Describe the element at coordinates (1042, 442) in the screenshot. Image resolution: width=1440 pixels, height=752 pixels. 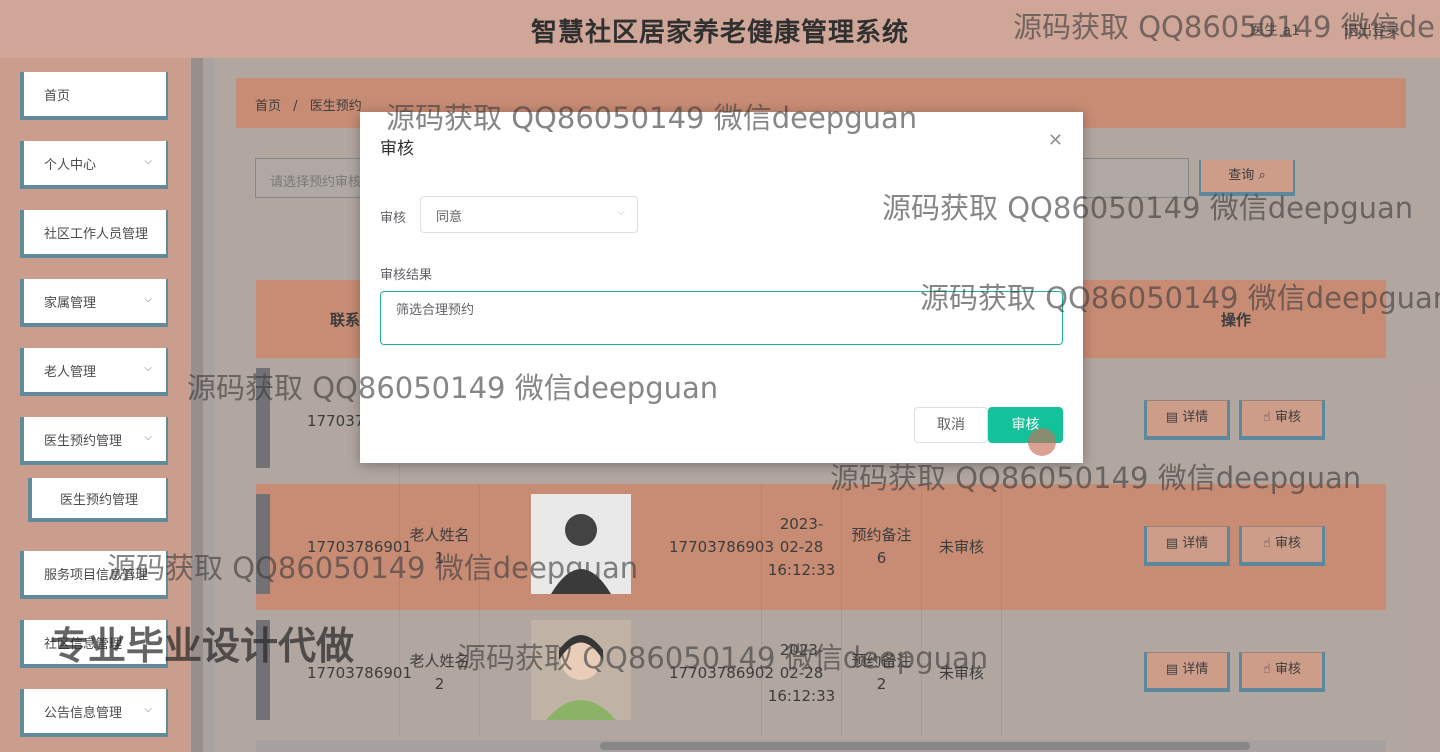
I see `pointer-cursor-icon` at that location.